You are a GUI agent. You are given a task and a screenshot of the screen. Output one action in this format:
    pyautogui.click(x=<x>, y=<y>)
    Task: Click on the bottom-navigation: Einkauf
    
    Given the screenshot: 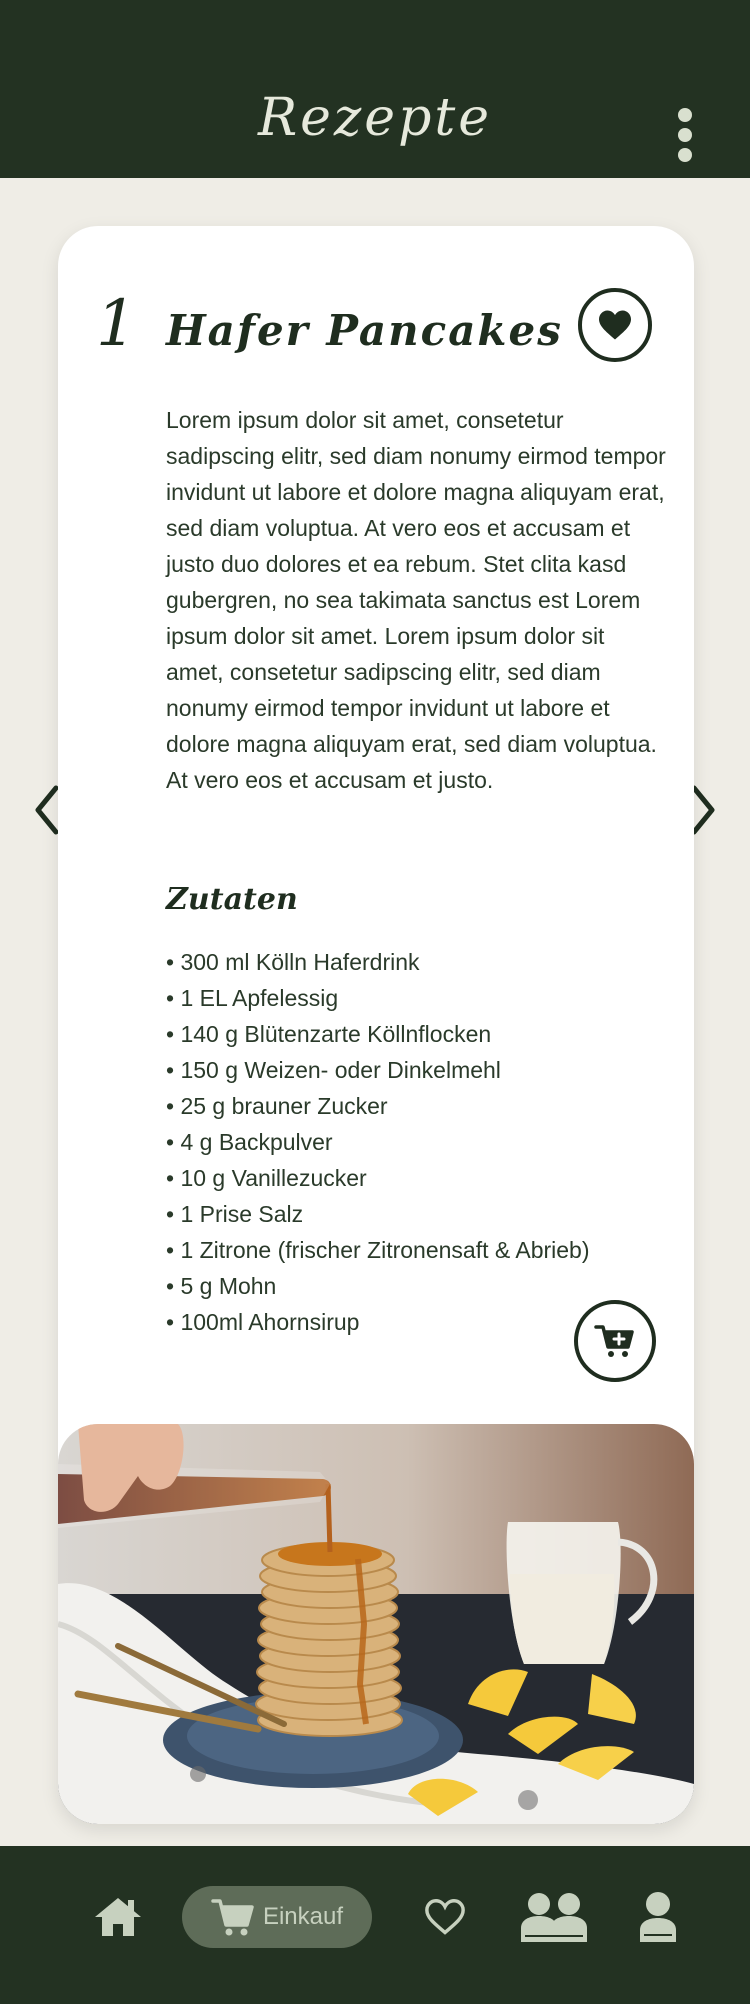 What is the action you would take?
    pyautogui.click(x=375, y=1925)
    